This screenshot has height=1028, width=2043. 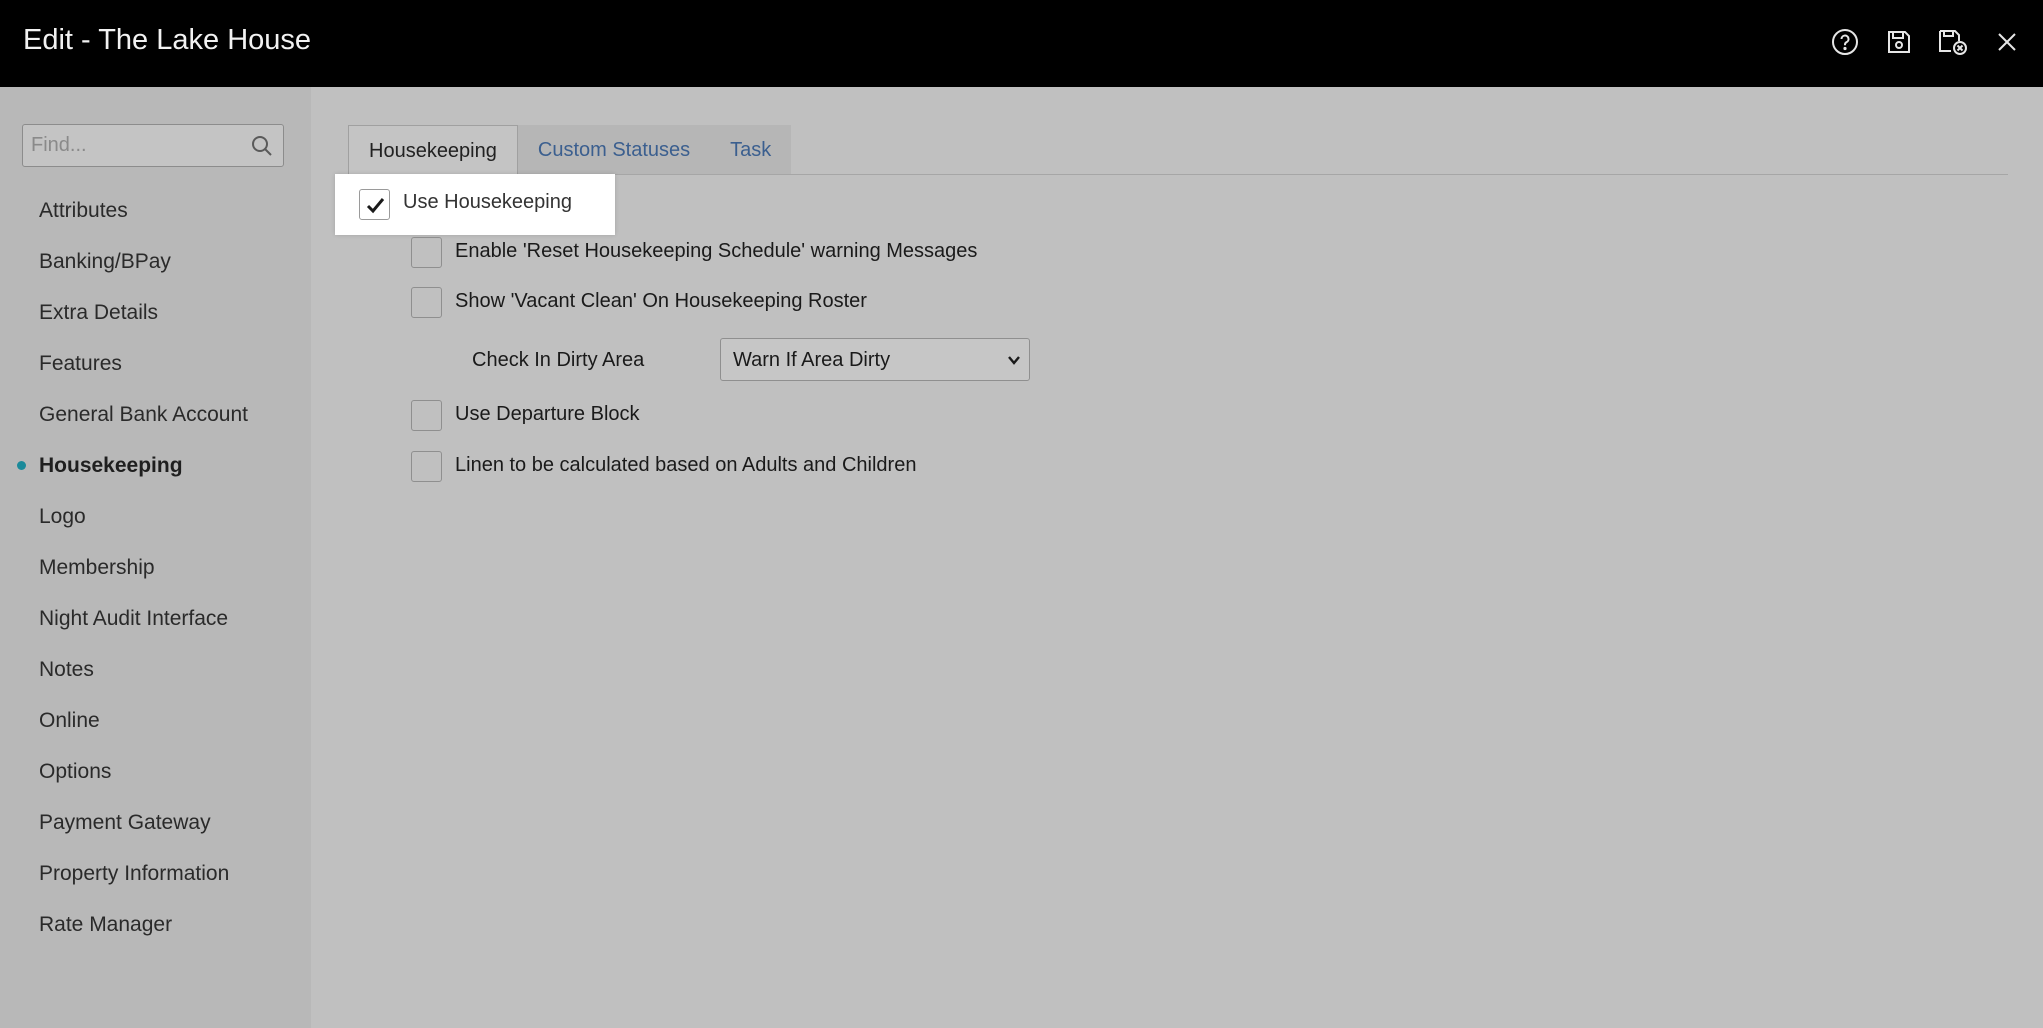 I want to click on sidebar-item-housekeeping: Housekeeping, so click(x=155, y=465).